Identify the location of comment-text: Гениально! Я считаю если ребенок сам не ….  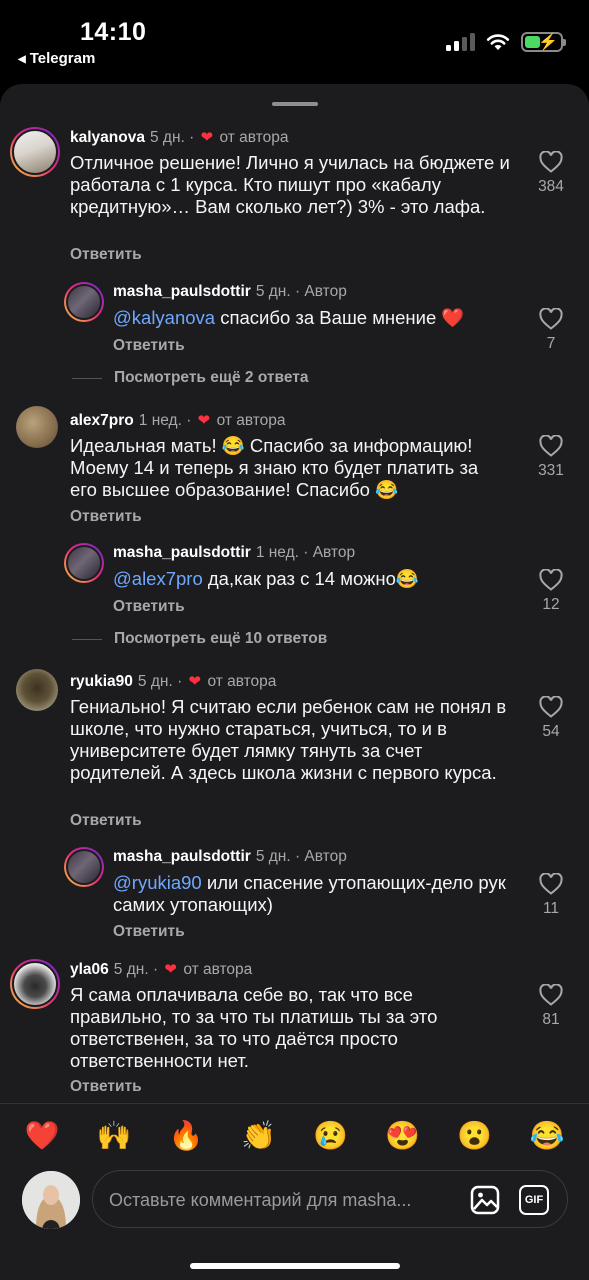
(288, 739).